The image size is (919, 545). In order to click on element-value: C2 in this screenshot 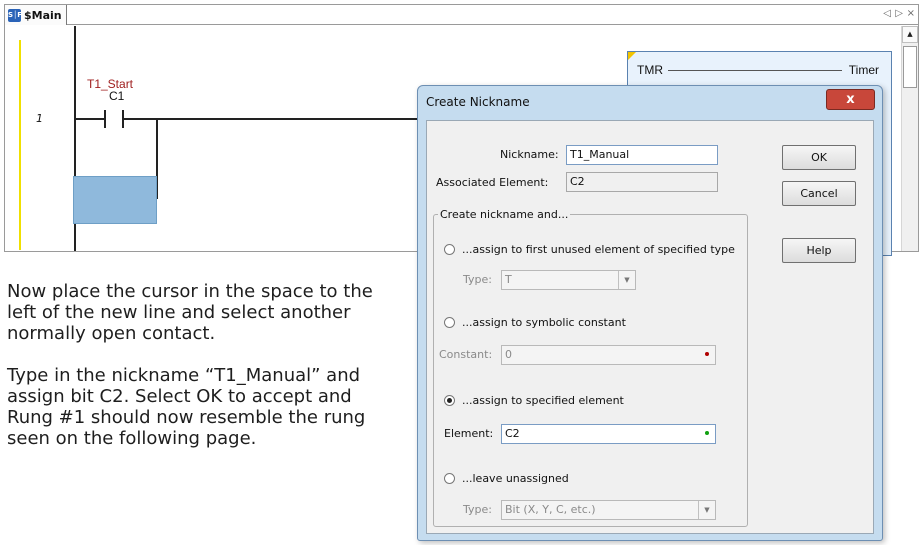, I will do `click(512, 433)`.